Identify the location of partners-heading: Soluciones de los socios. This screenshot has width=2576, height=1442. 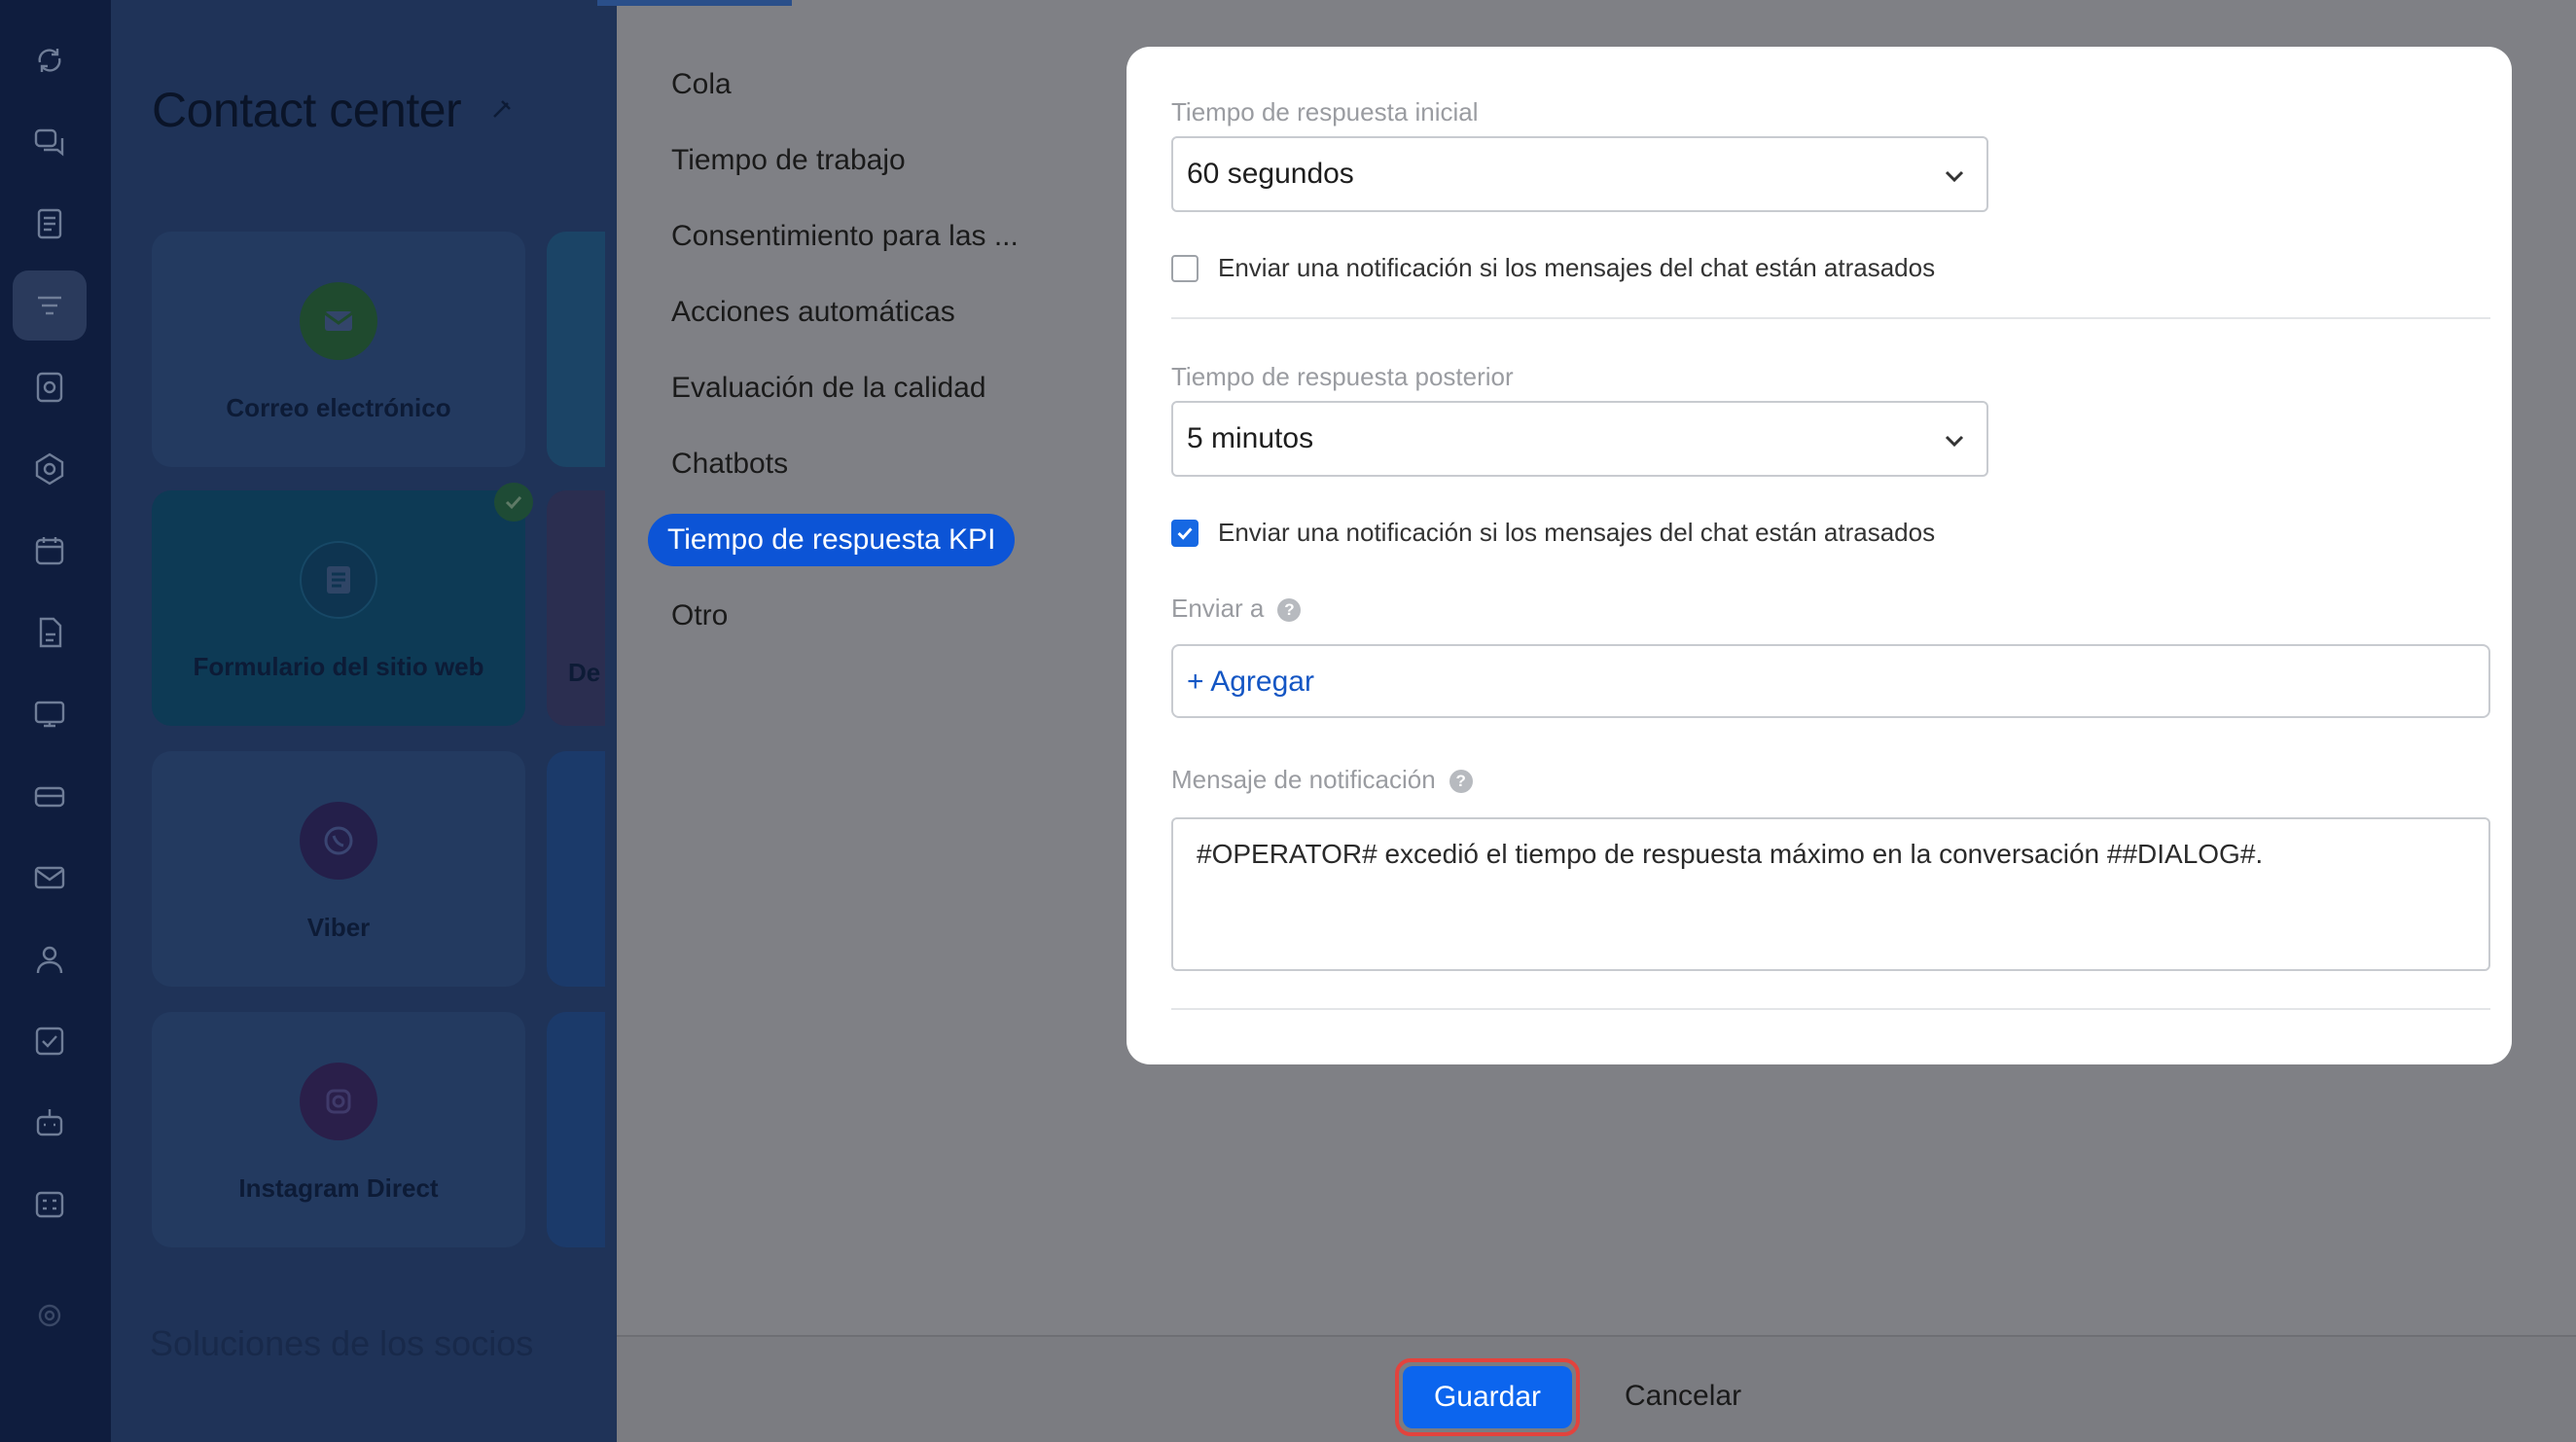
(342, 1343).